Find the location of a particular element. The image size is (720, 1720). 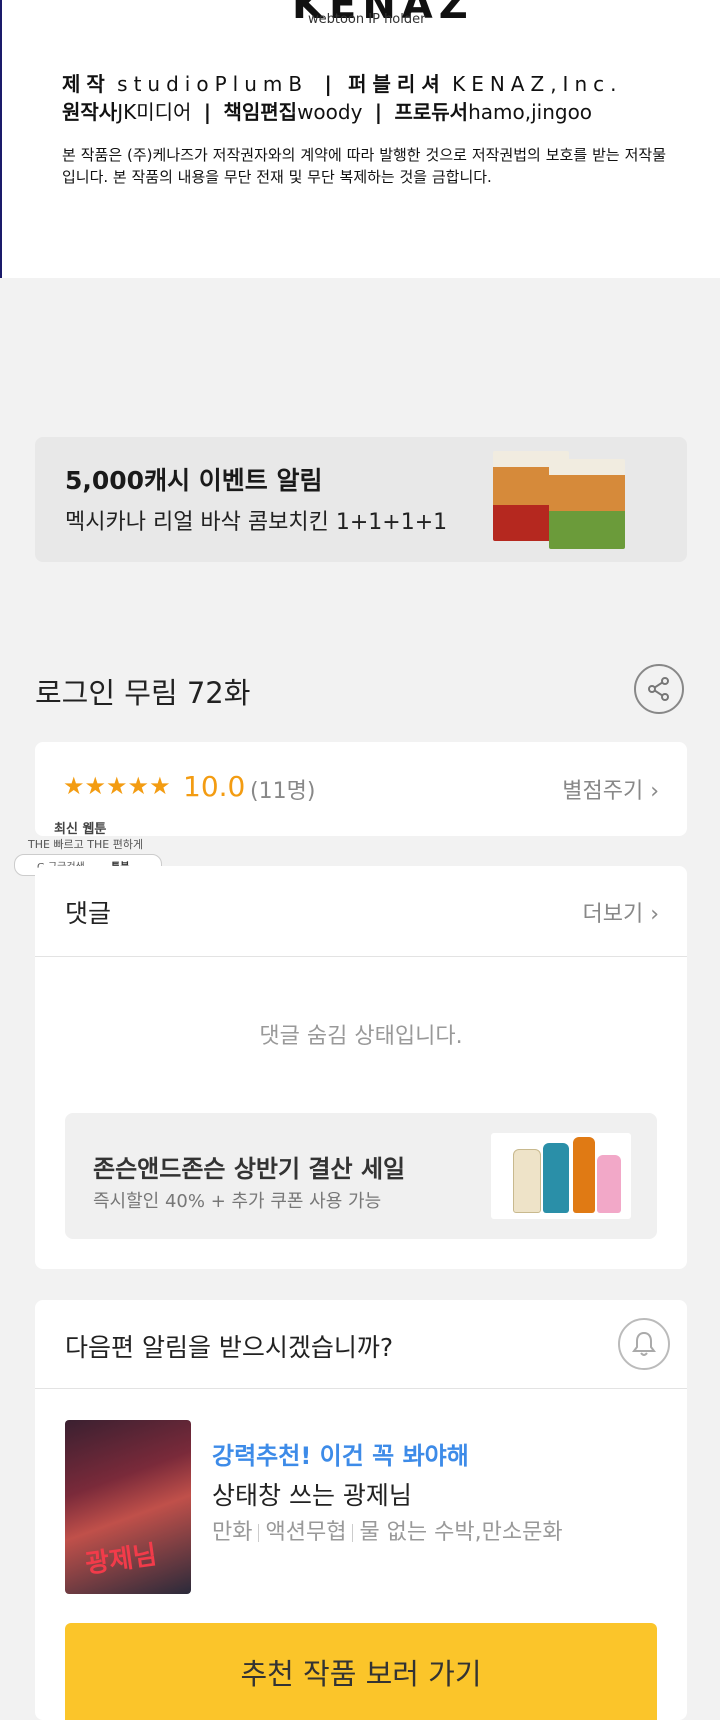

recommended-meta: 만화 액션무협 물 없는 수박,만소문화 is located at coordinates (387, 1530).